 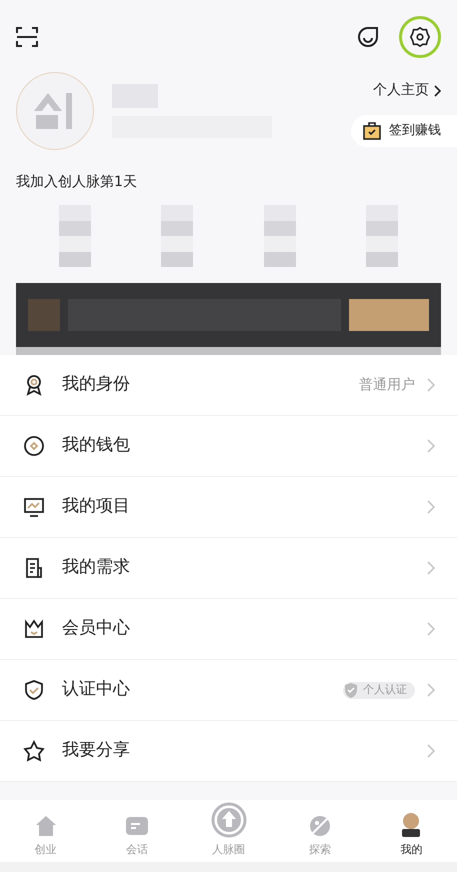 I want to click on settings-icon, so click(x=420, y=37).